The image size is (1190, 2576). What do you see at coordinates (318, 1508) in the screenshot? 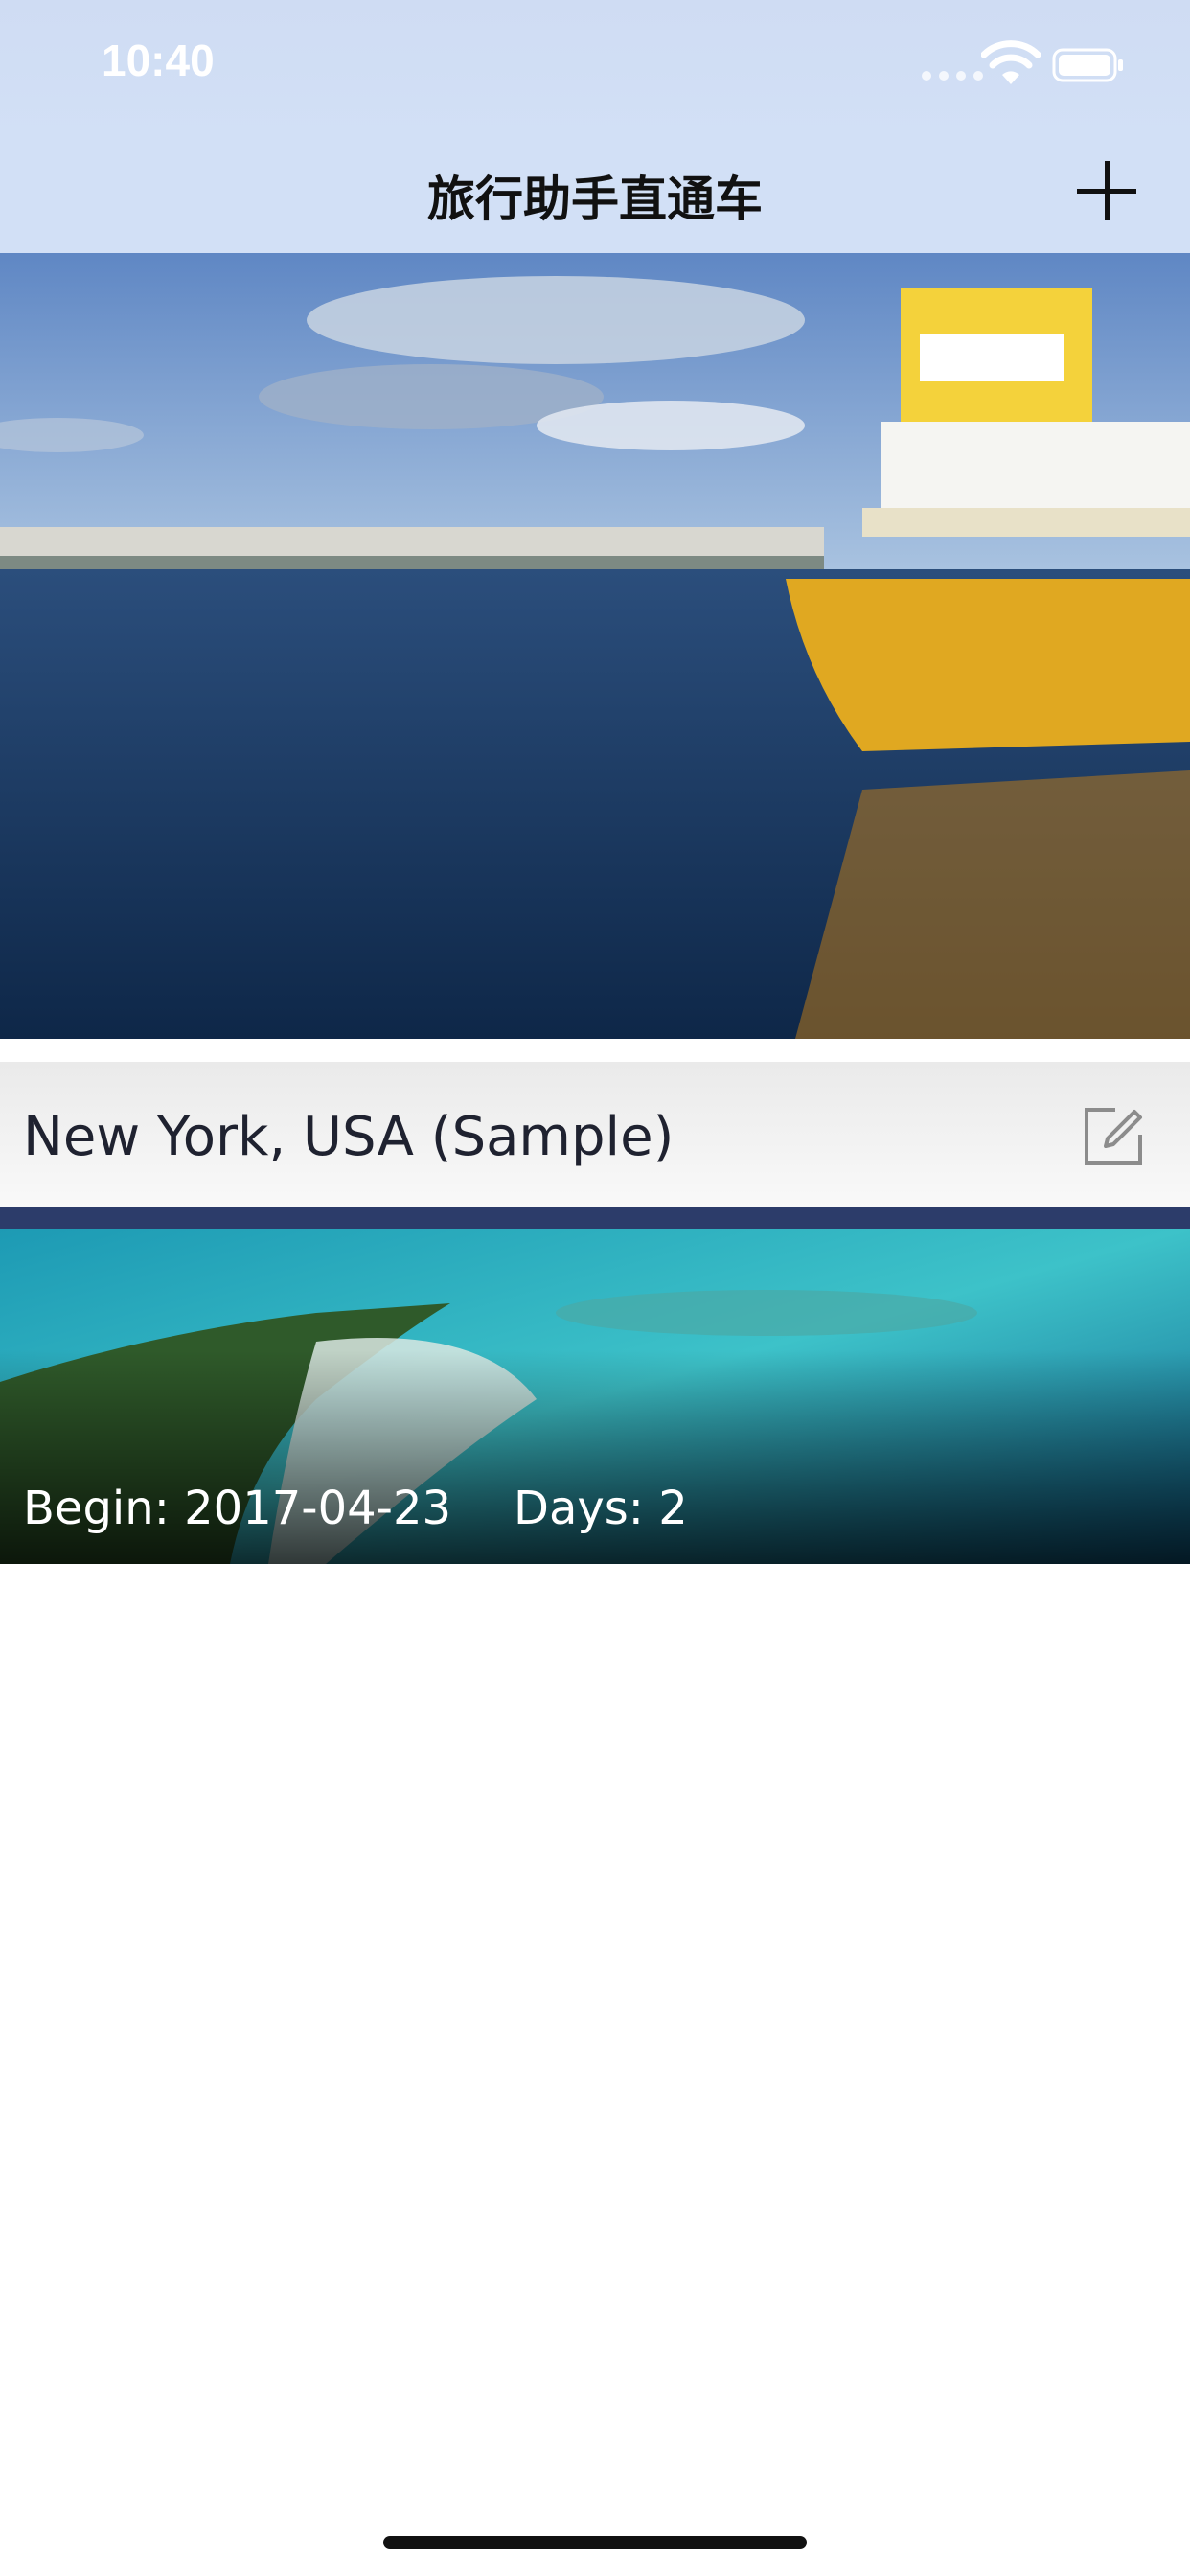
I see `begin-date: 2017-04-23` at bounding box center [318, 1508].